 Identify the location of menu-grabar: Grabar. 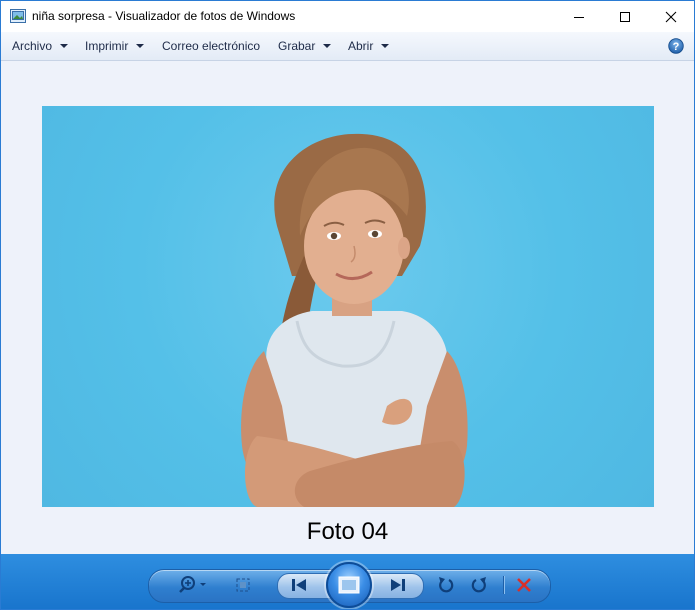
(305, 46).